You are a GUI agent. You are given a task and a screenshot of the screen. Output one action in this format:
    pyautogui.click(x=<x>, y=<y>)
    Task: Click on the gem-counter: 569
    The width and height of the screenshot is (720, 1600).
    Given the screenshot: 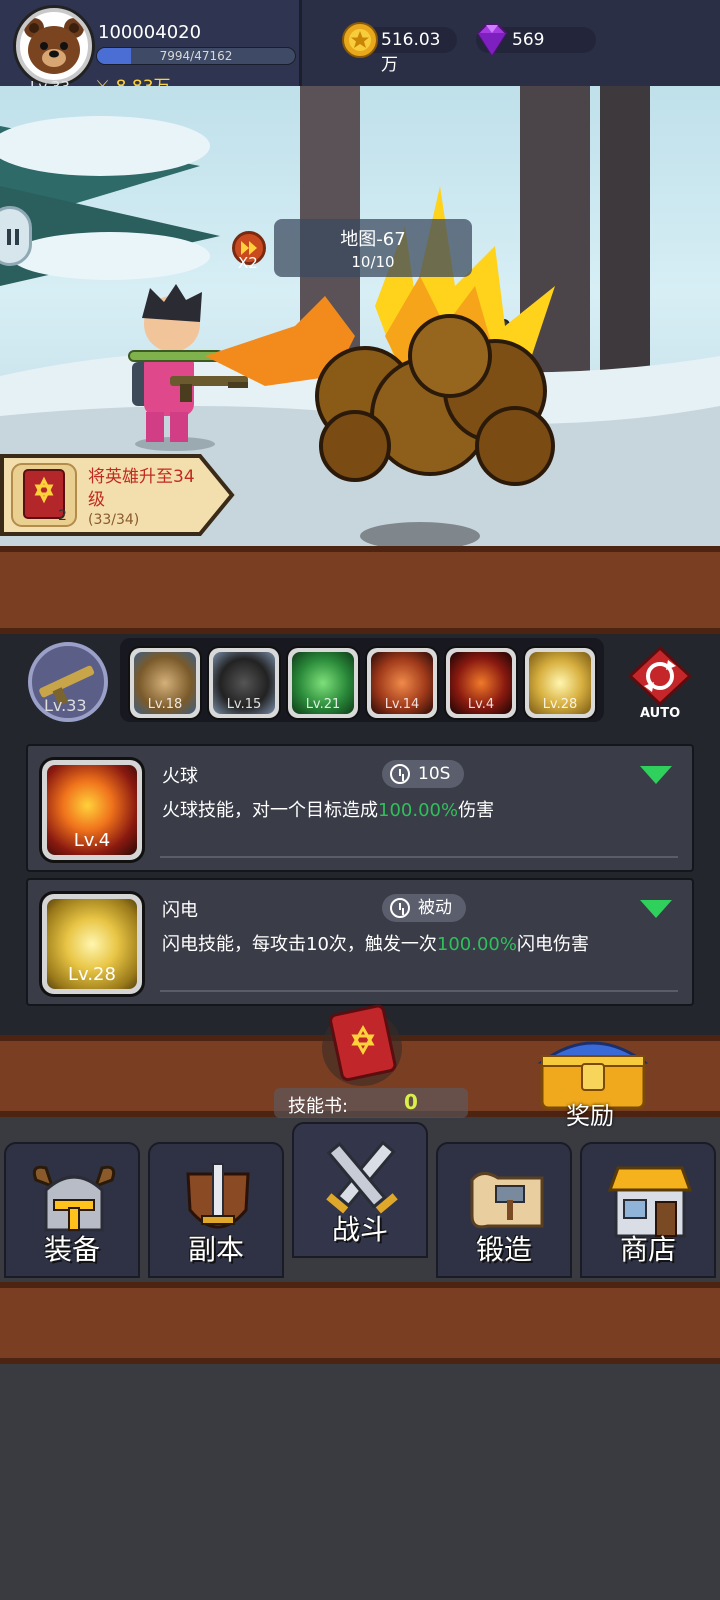 What is the action you would take?
    pyautogui.click(x=536, y=40)
    